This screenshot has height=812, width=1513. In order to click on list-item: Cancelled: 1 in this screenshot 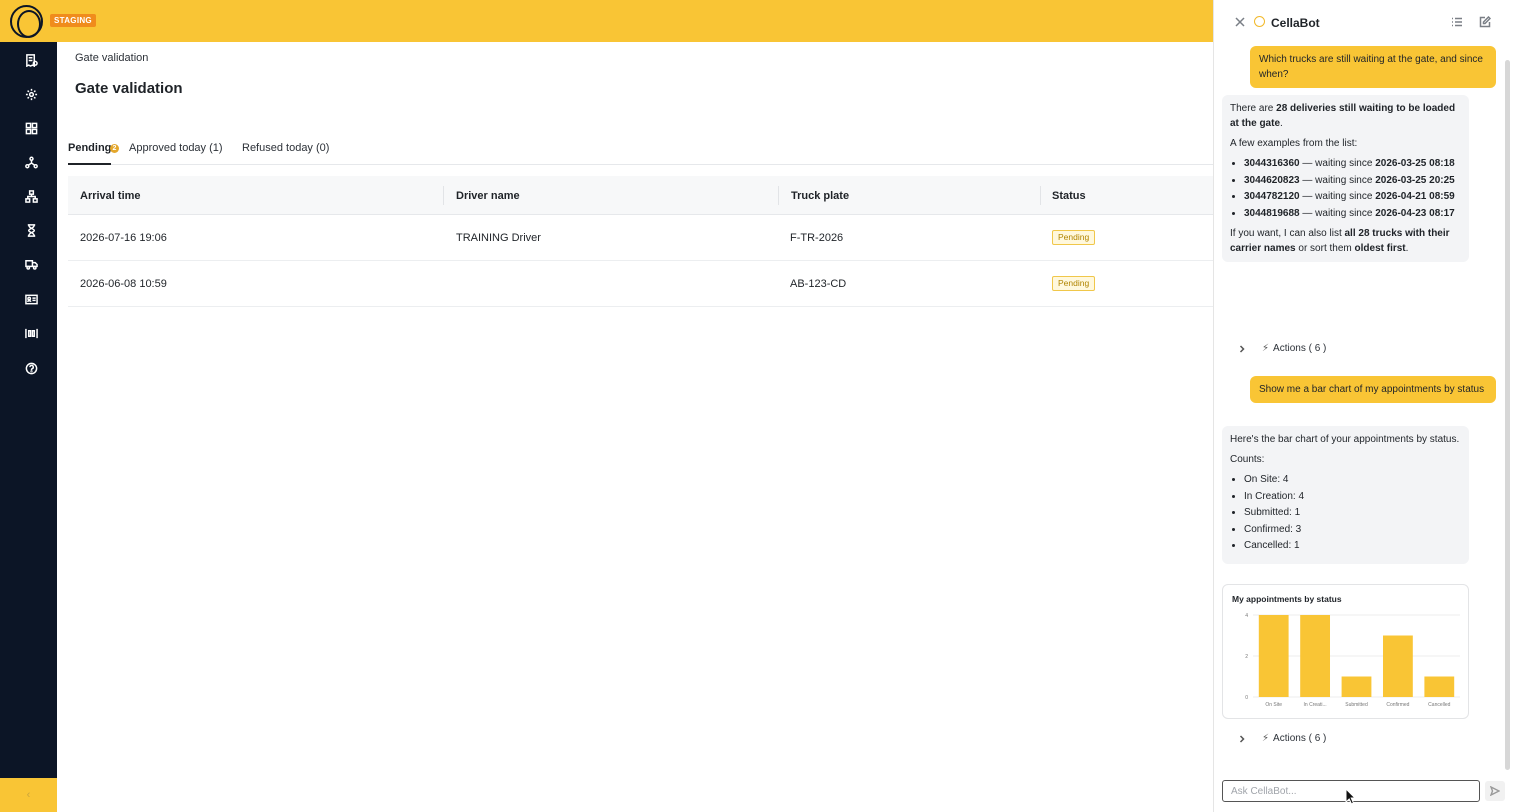, I will do `click(1352, 545)`.